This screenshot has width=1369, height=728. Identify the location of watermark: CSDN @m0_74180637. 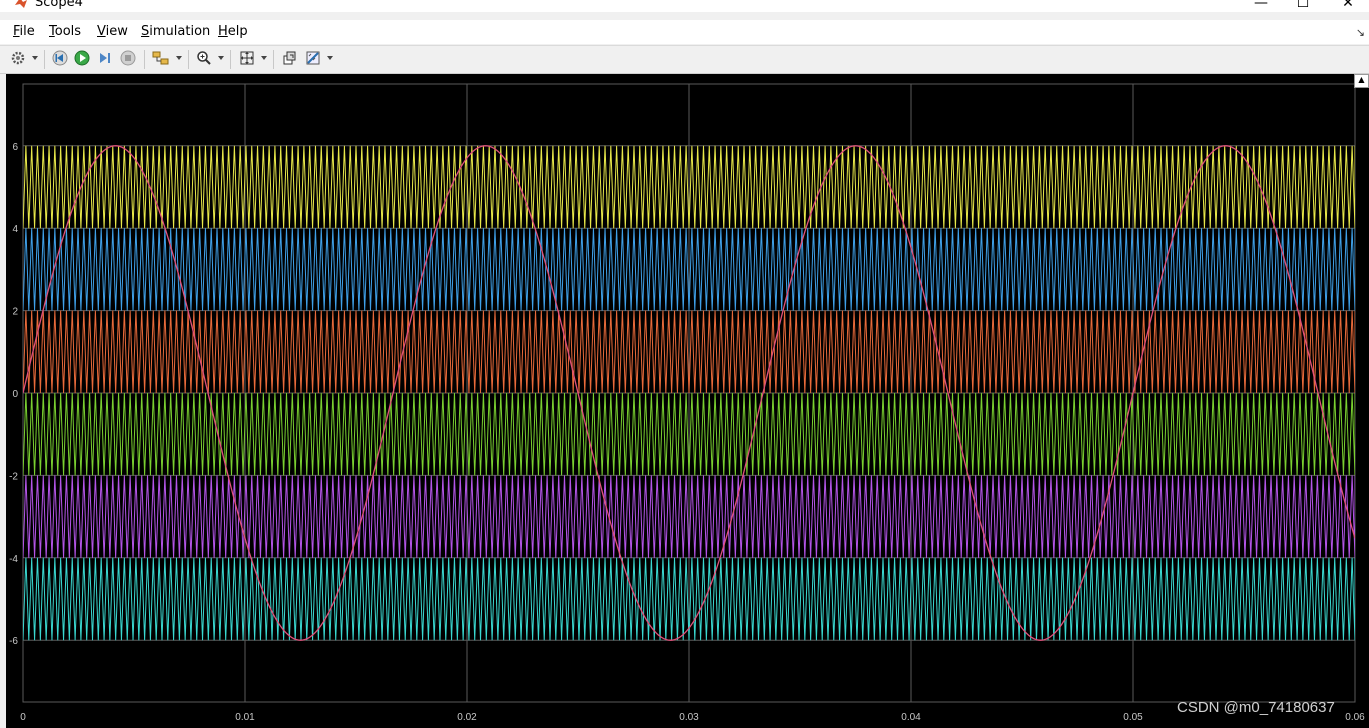
(1256, 707).